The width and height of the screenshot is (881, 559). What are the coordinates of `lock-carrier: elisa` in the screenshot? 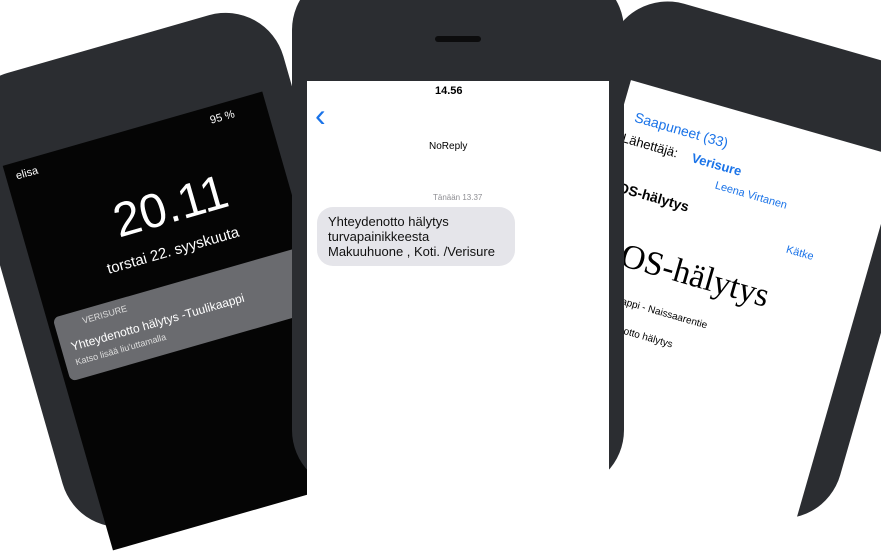 It's located at (27, 173).